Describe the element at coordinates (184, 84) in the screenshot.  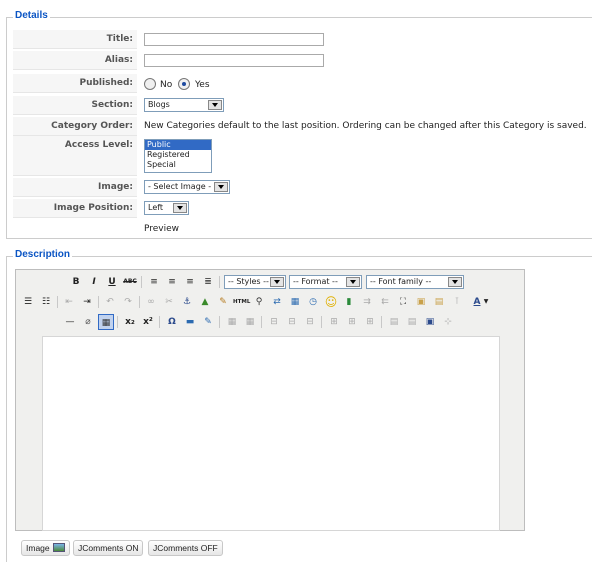
I see `published-yes-radio` at that location.